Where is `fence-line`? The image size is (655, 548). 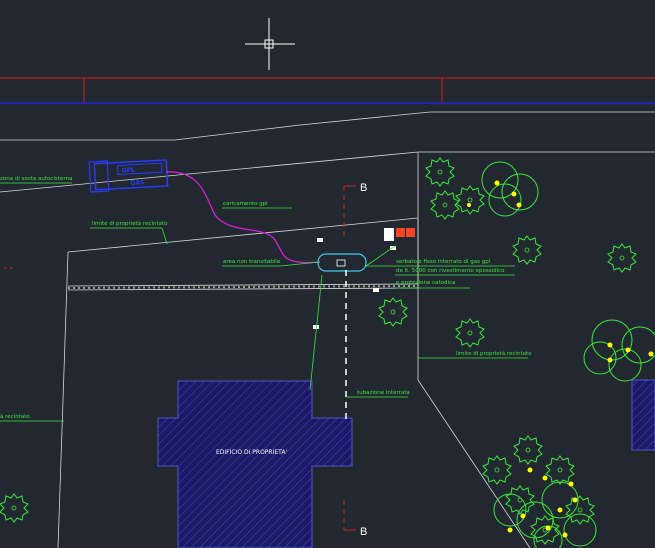
fence-line is located at coordinates (243, 287).